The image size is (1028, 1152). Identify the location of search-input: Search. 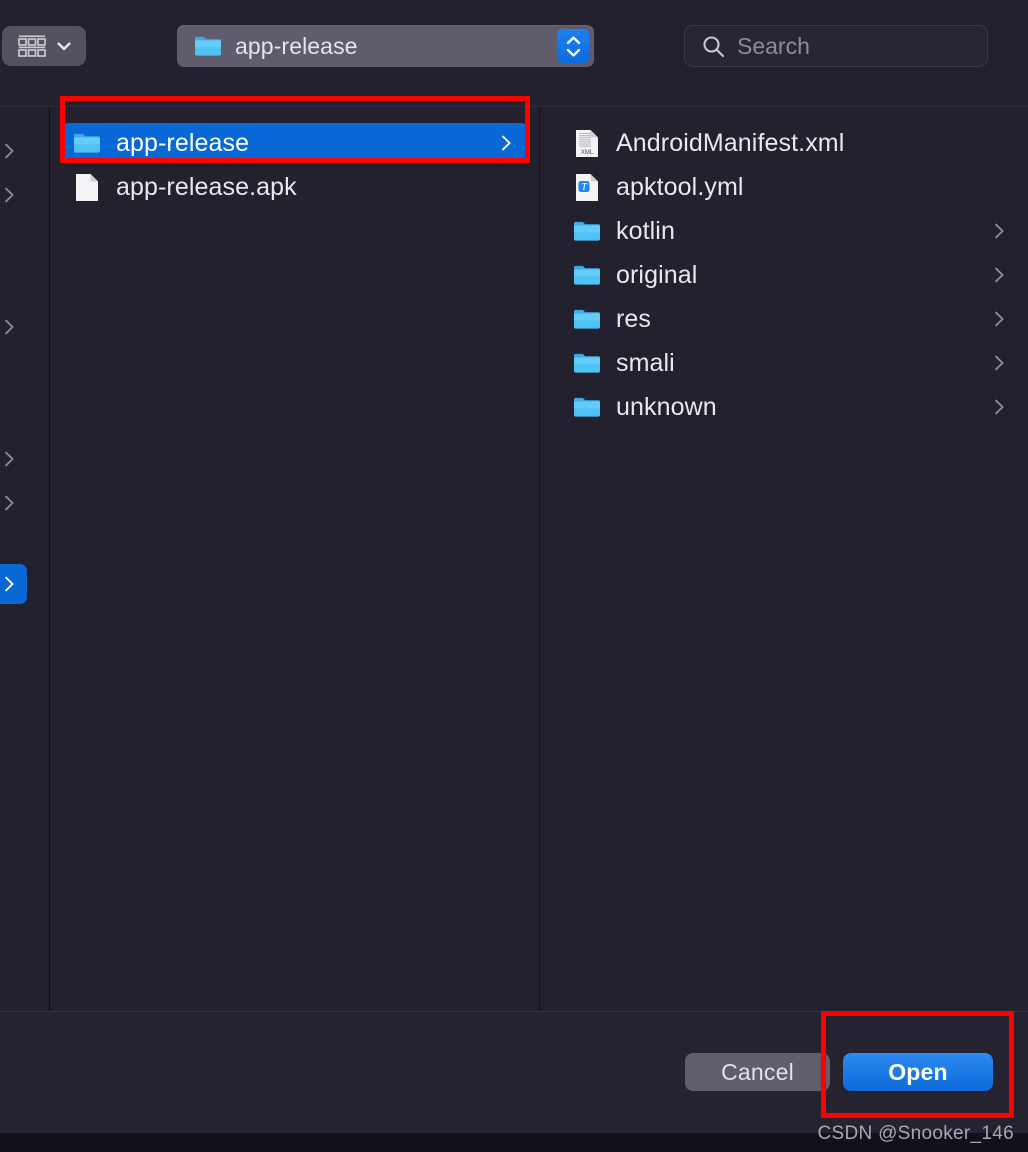
(836, 46).